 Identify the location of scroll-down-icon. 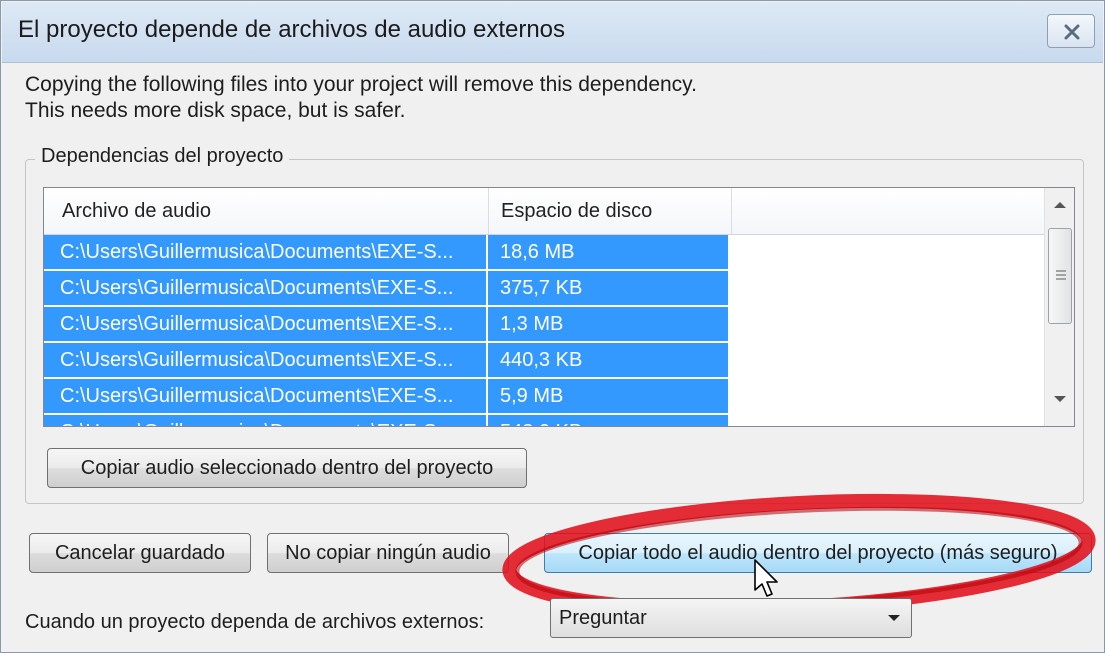
(1060, 399).